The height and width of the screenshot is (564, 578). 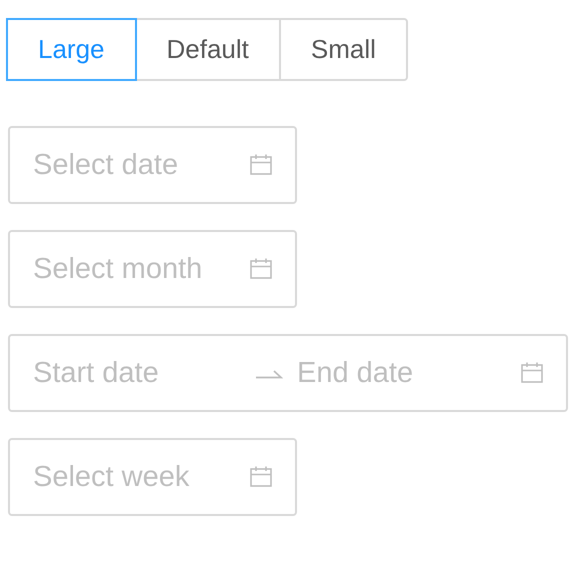 What do you see at coordinates (288, 373) in the screenshot?
I see `date-range-field: Start date End date` at bounding box center [288, 373].